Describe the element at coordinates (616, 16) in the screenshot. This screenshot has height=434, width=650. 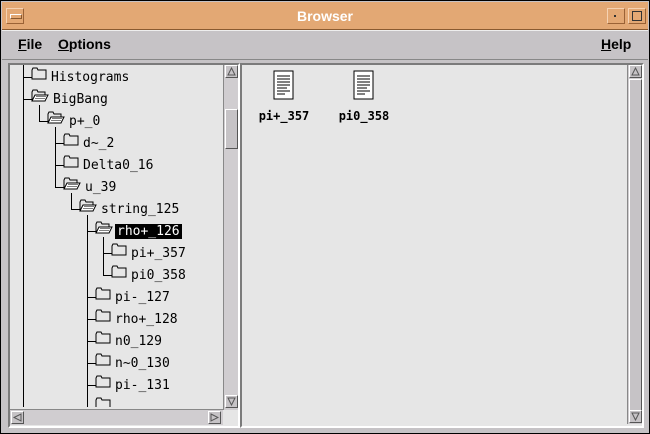
I see `minimize-button` at that location.